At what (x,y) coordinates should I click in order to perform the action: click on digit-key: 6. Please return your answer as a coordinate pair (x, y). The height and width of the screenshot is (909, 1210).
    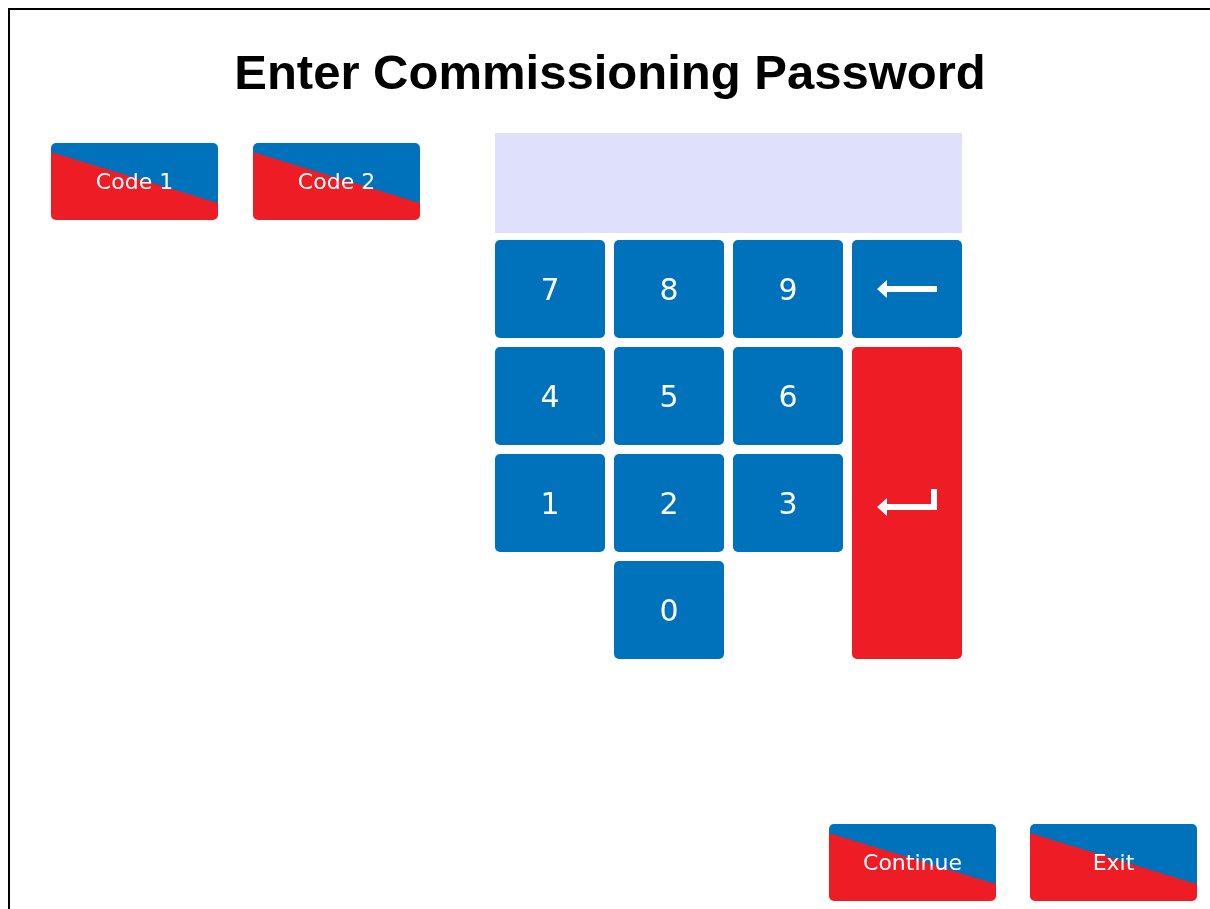
    Looking at the image, I should click on (788, 396).